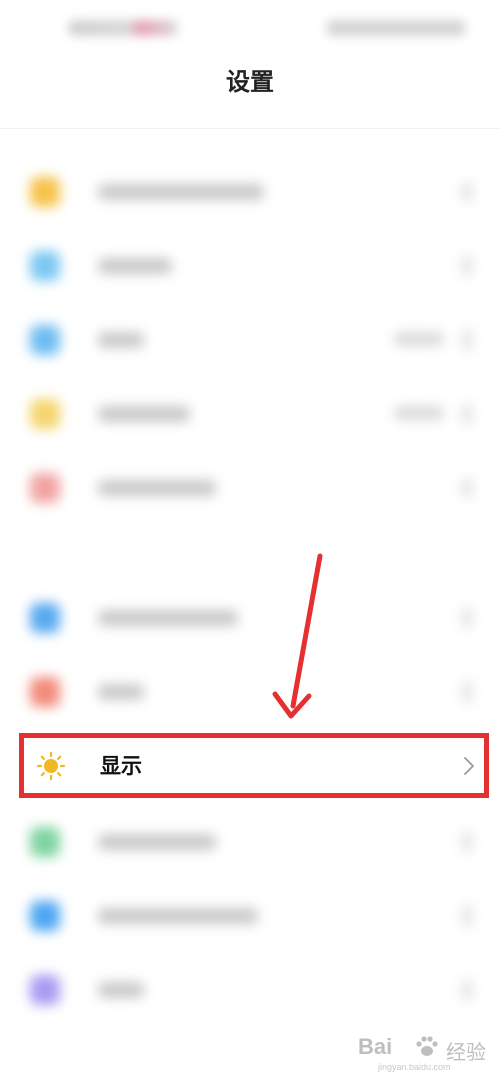 This screenshot has width=500, height=1084. I want to click on header-divider, so click(250, 128).